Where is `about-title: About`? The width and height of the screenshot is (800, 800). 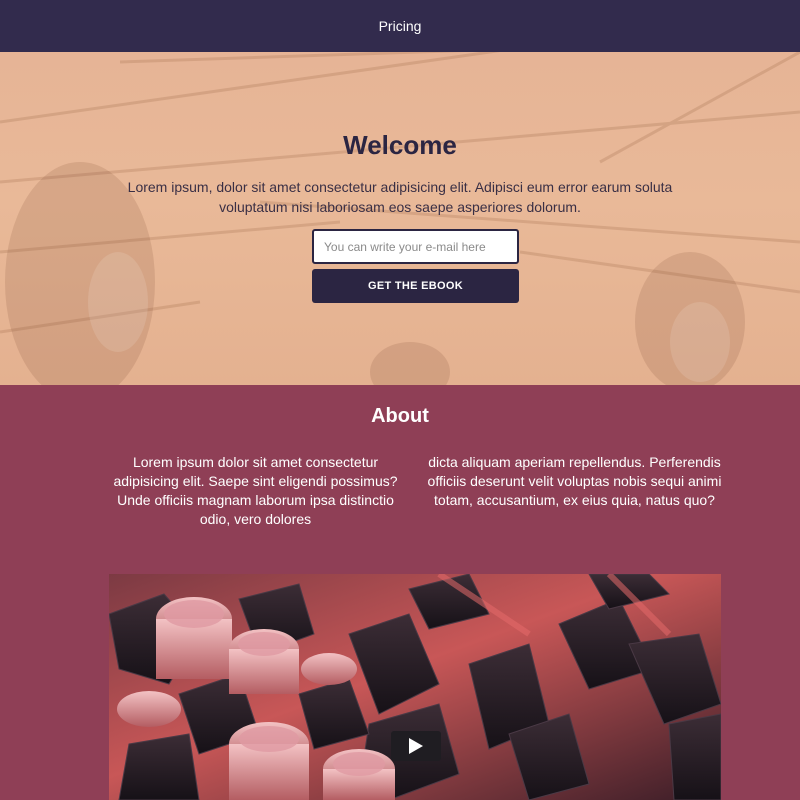
about-title: About is located at coordinates (400, 416).